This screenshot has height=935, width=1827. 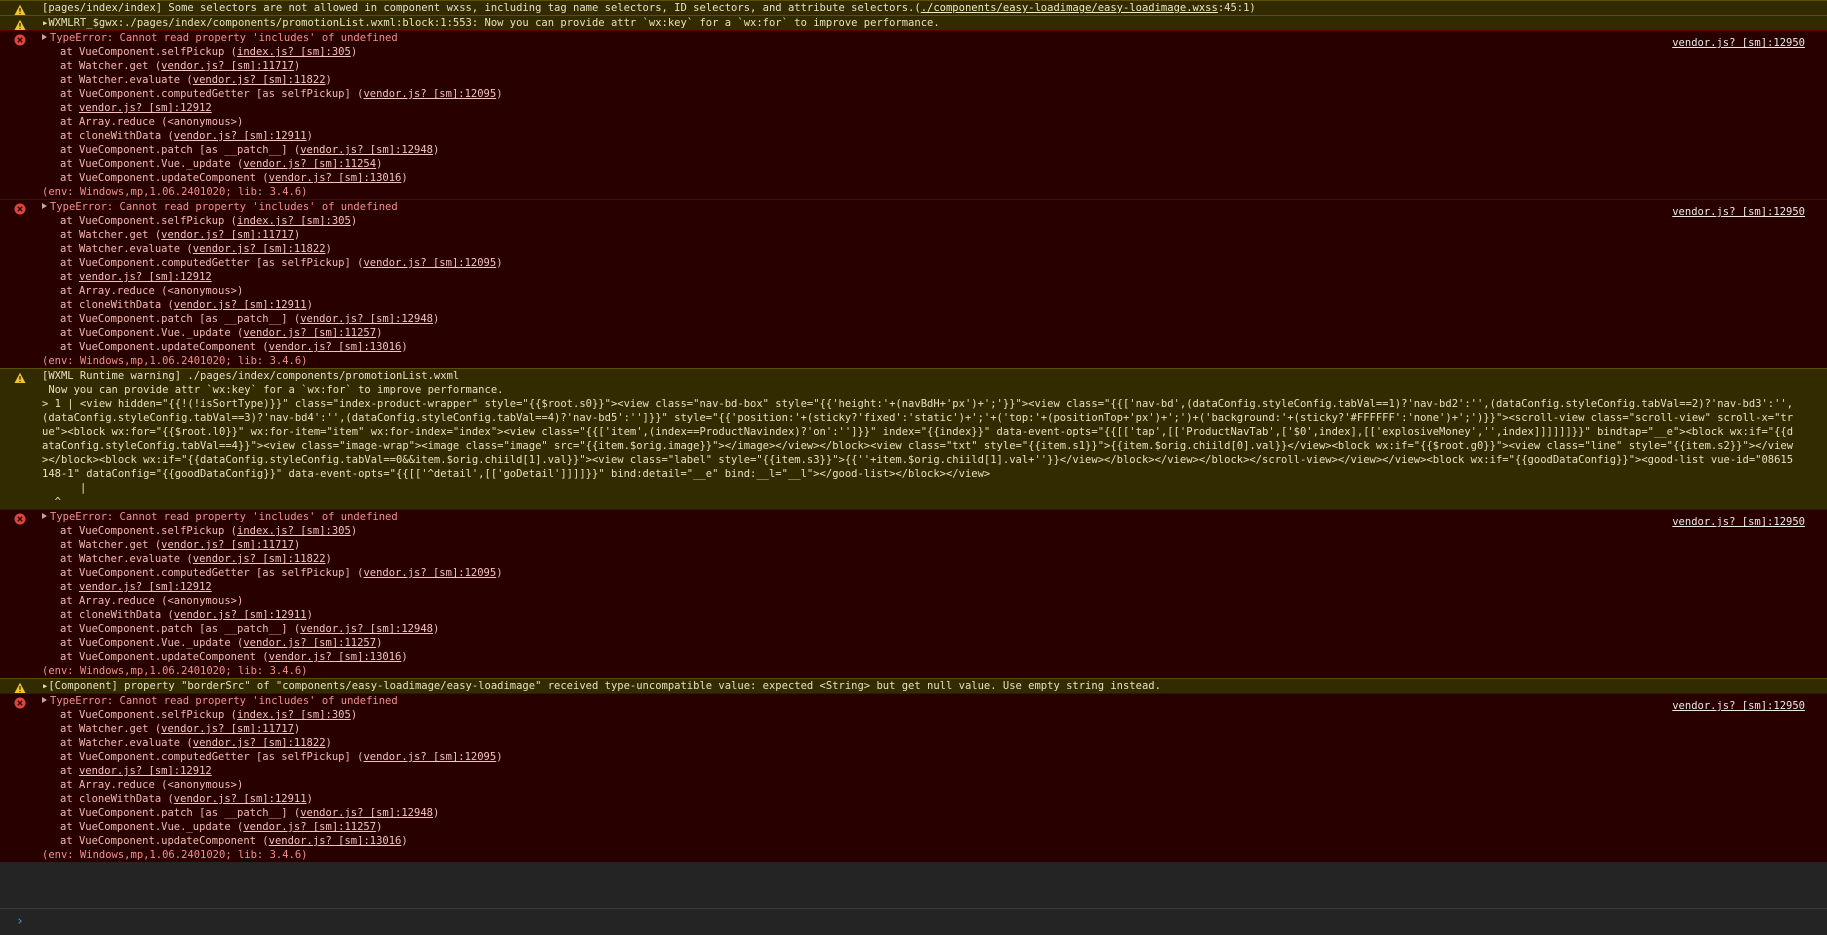 I want to click on message-text: at cloneWithData (, so click(x=117, y=136).